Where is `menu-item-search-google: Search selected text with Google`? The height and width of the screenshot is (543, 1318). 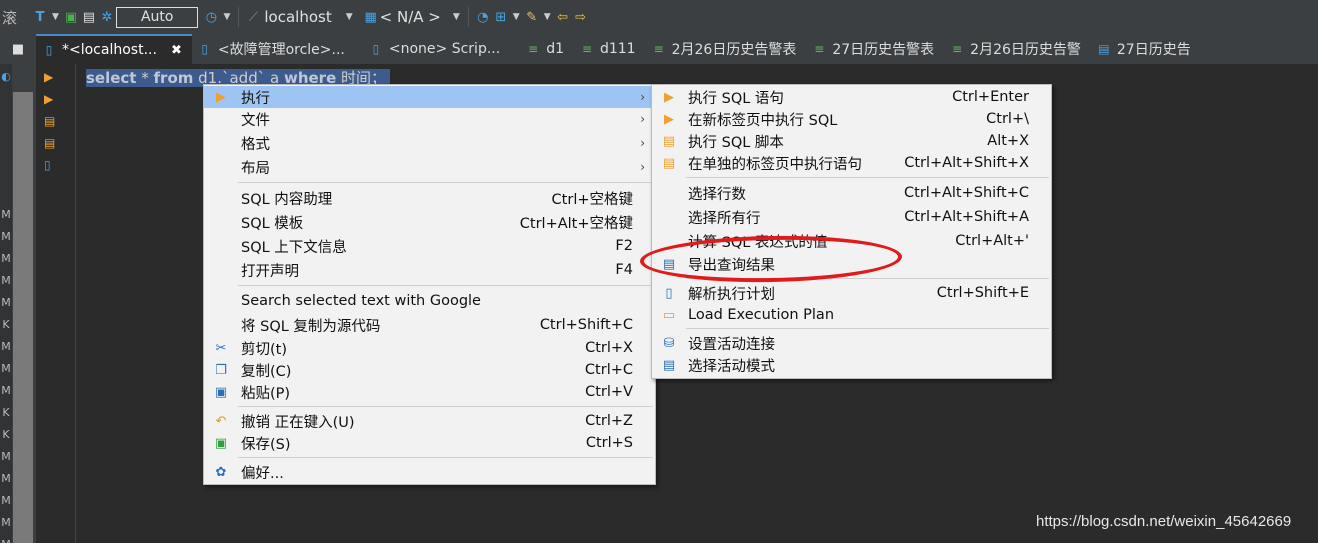
menu-item-search-google: Search selected text with Google is located at coordinates (429, 301).